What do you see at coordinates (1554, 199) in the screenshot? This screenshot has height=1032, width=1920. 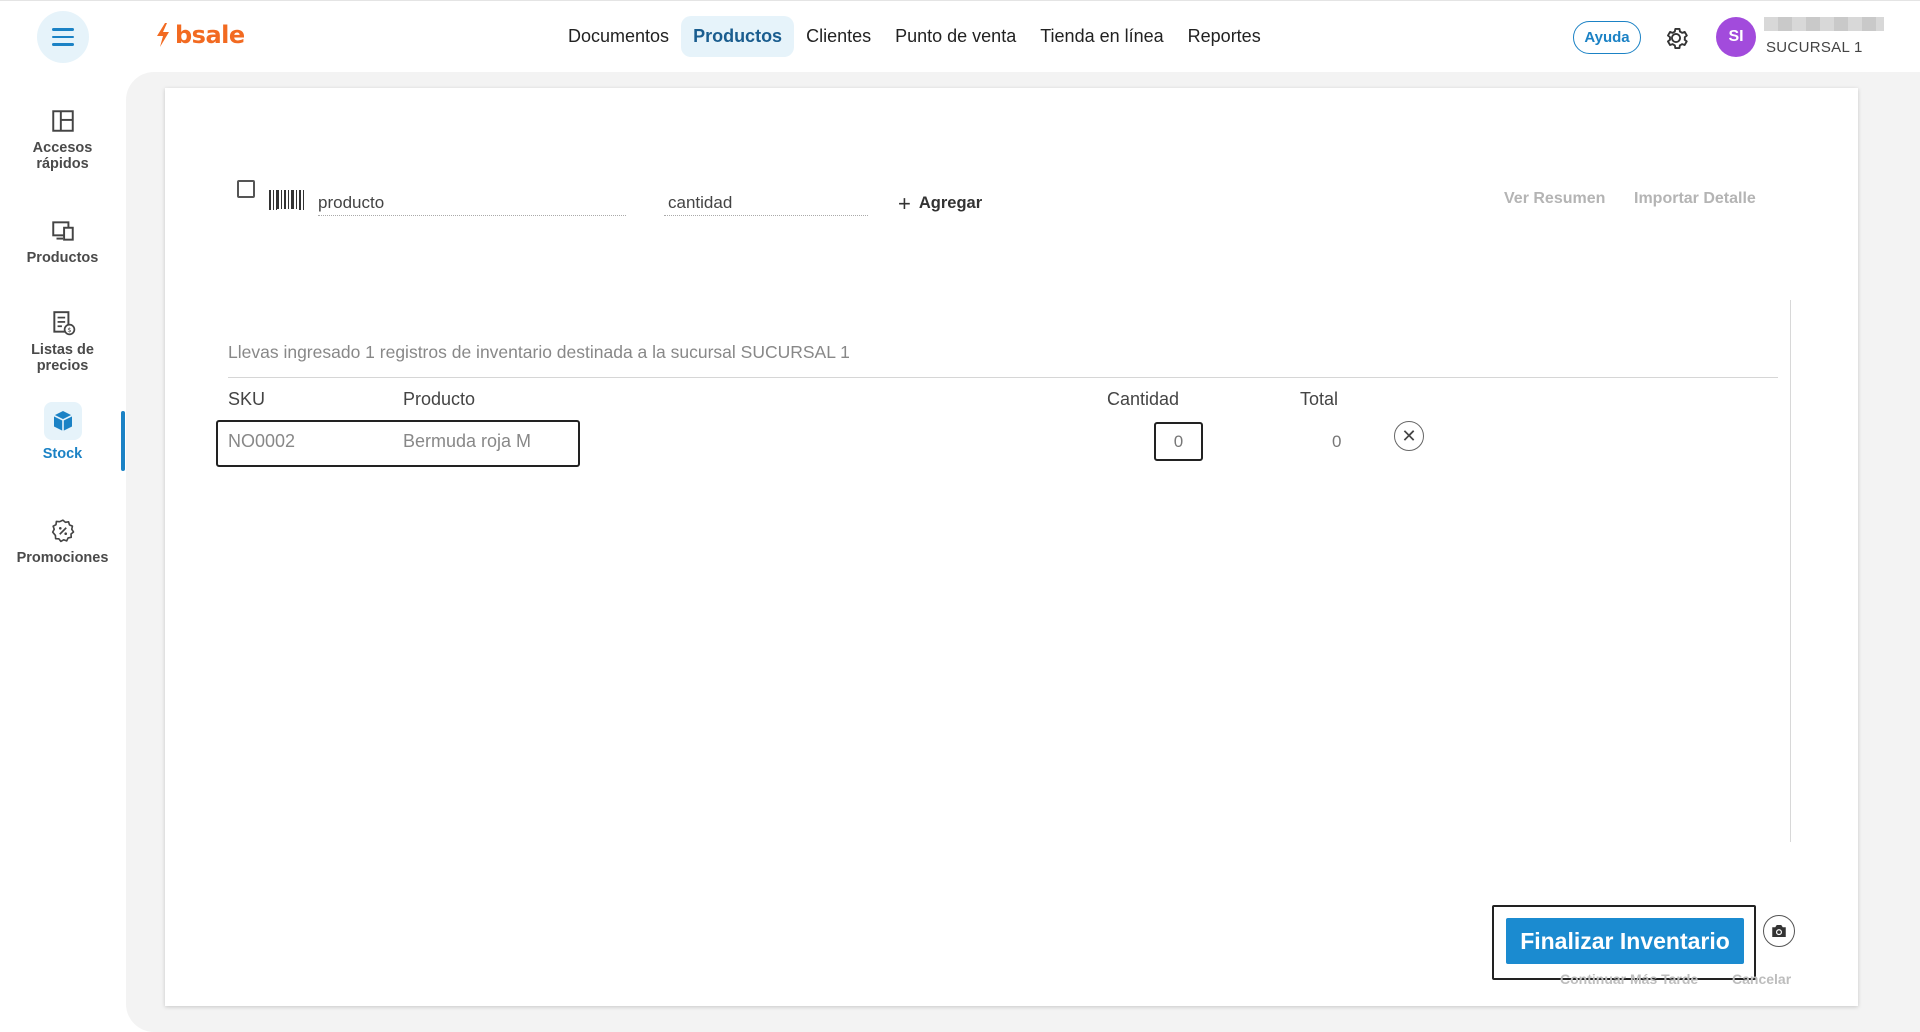 I see `view-summary-link: Ver Resumen` at bounding box center [1554, 199].